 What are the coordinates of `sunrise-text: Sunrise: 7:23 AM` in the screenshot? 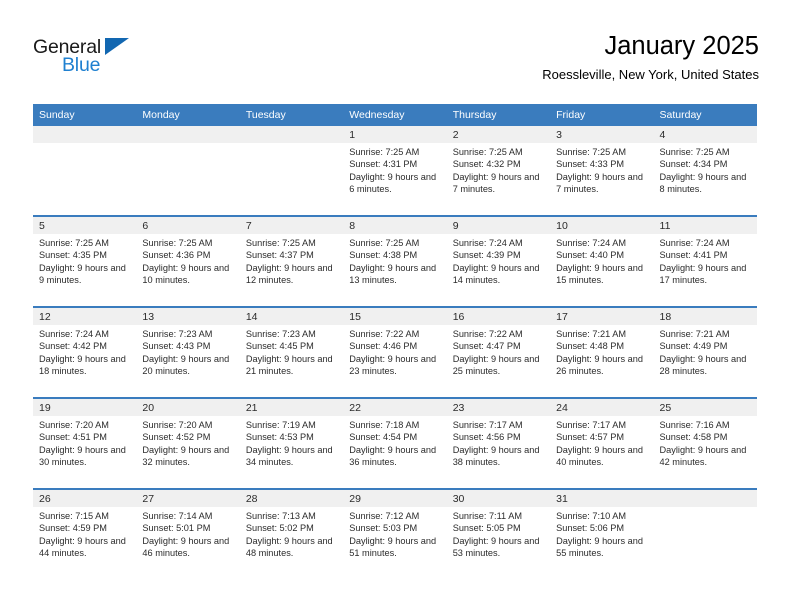 It's located at (177, 334).